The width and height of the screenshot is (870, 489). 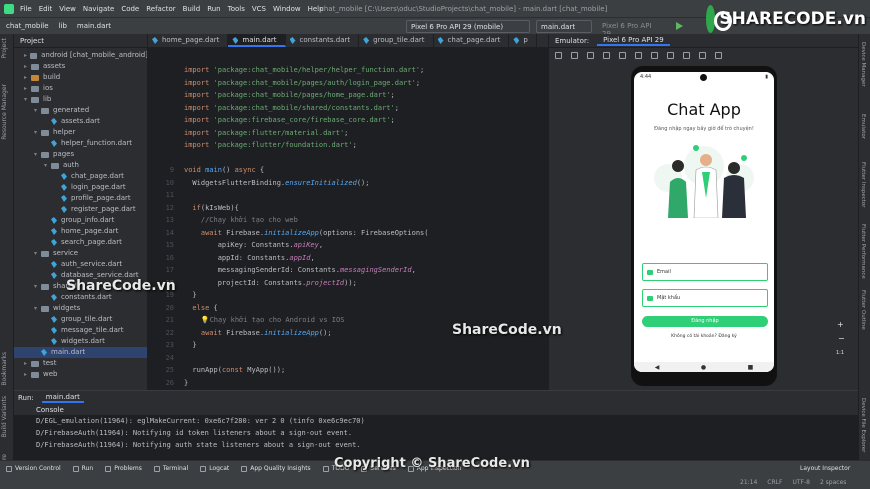 I want to click on tree-item: main.dart, so click(x=80, y=352).